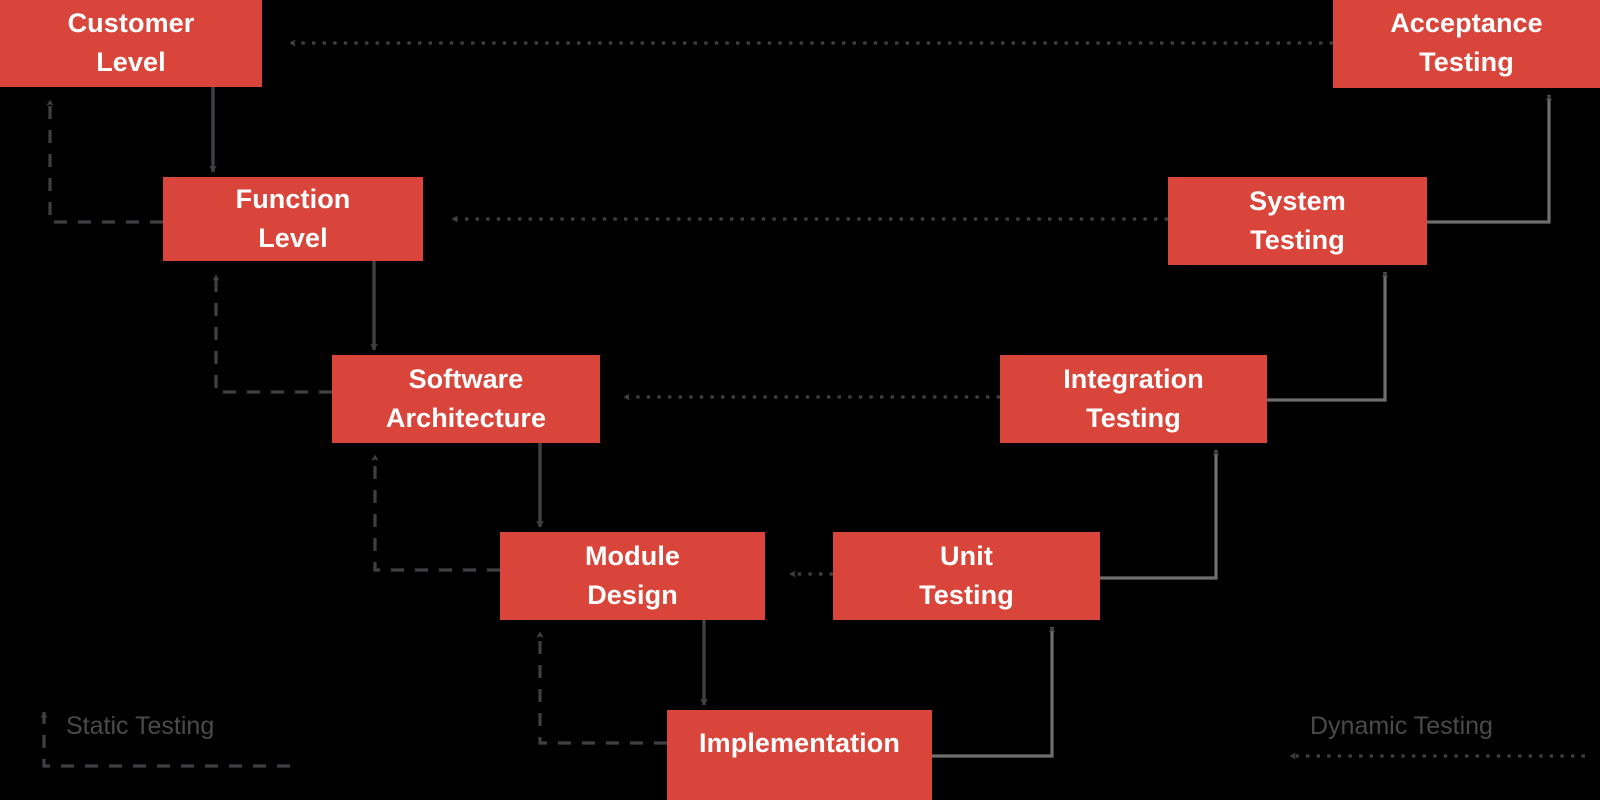  I want to click on node-function-level: Function Level, so click(293, 219).